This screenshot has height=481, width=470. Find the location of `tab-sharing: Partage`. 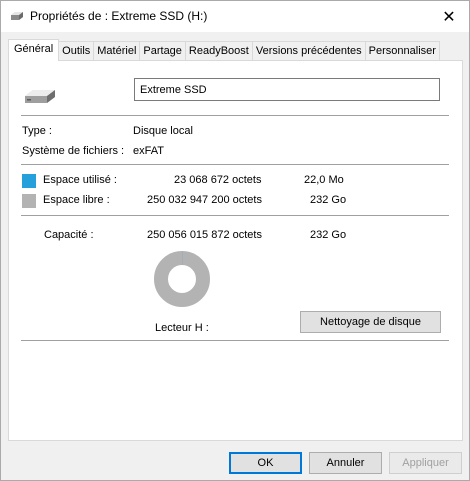

tab-sharing: Partage is located at coordinates (162, 51).